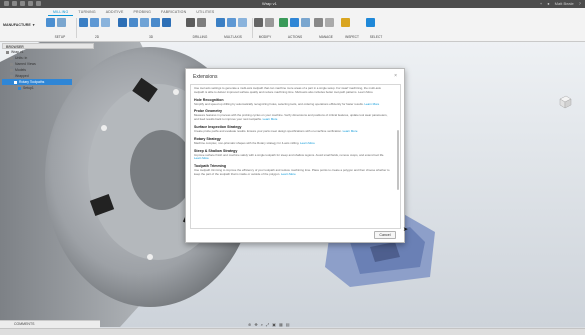  What do you see at coordinates (97, 28) in the screenshot?
I see `2d-group: 2D` at bounding box center [97, 28].